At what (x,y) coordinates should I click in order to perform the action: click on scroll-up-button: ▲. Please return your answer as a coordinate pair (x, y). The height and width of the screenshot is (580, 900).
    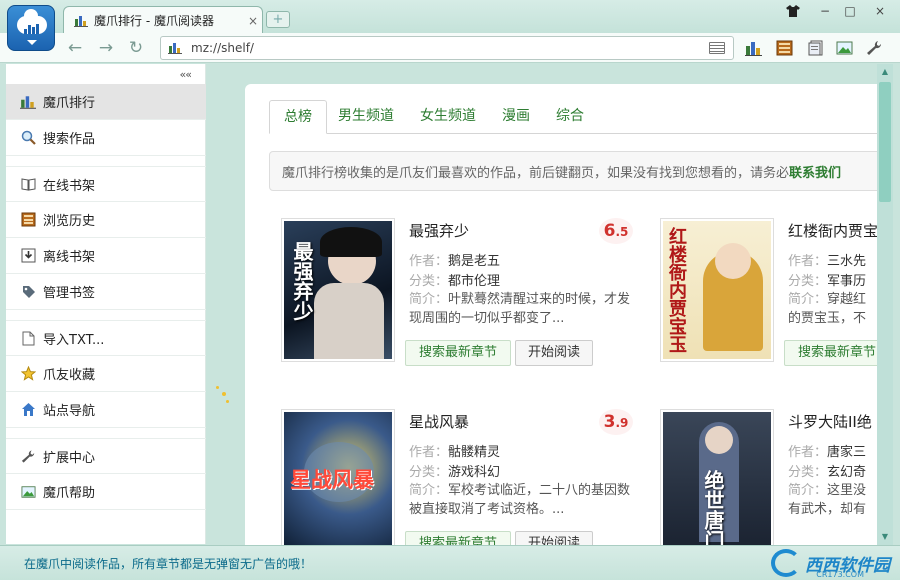
    Looking at the image, I should click on (885, 72).